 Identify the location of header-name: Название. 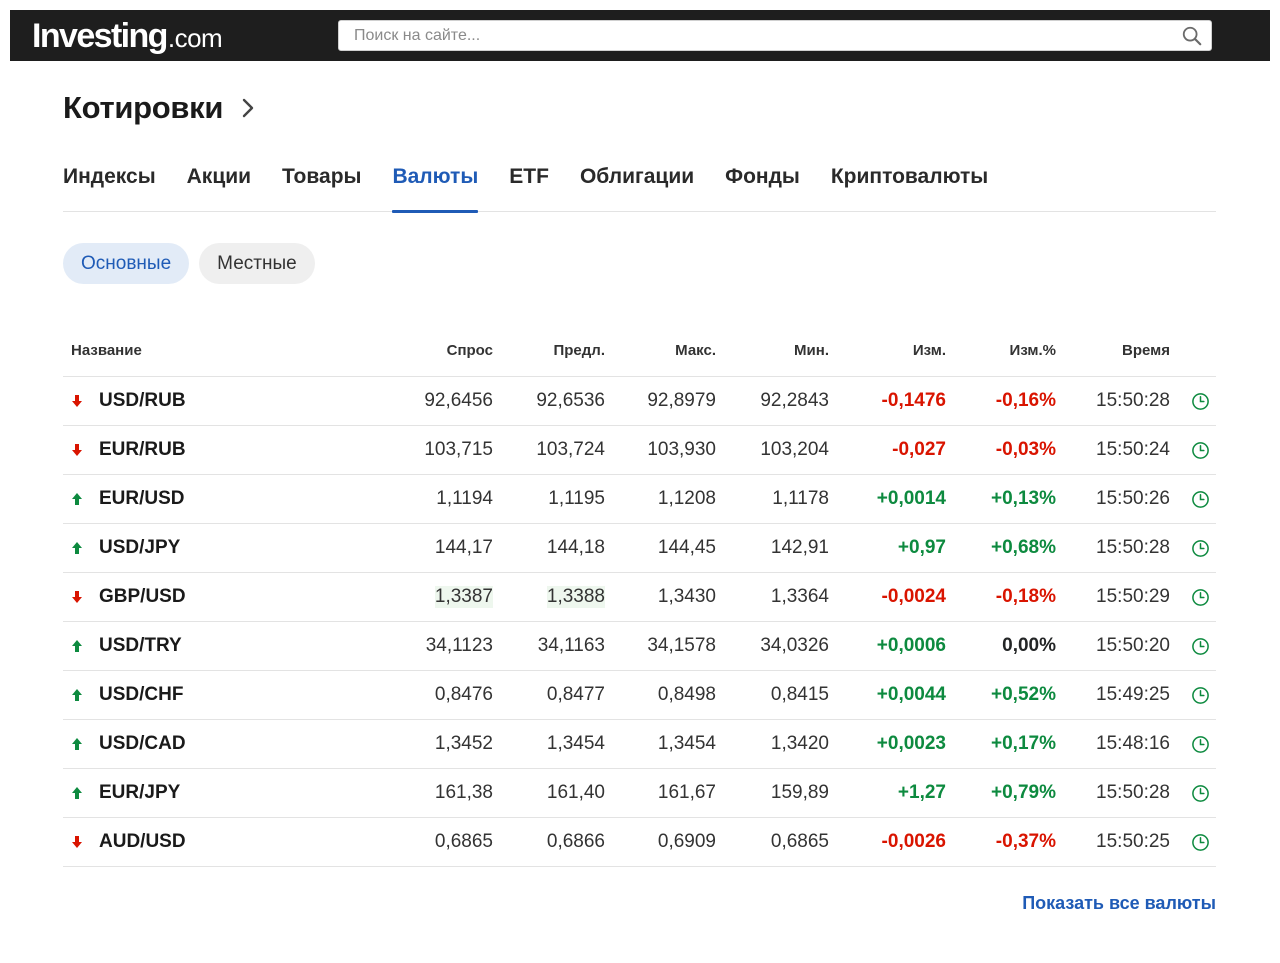
(106, 350).